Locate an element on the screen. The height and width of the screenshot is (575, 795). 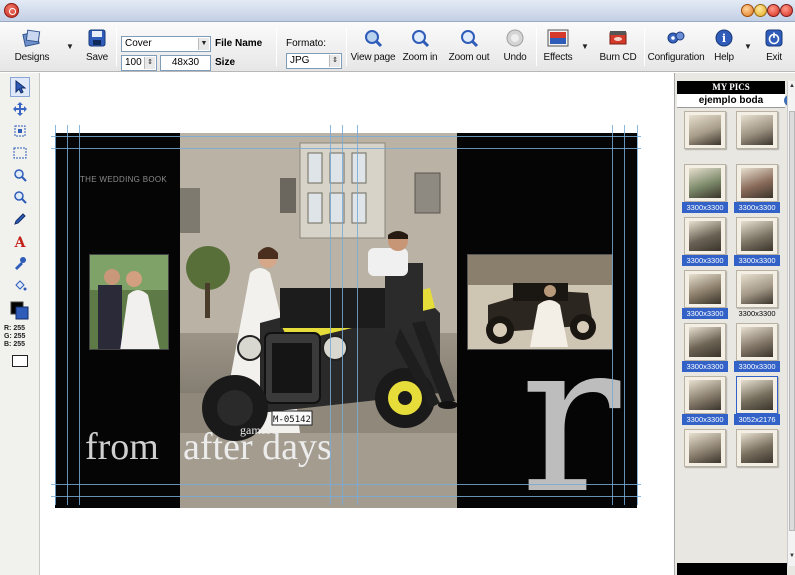
scroll-up-icon: ▲ is located at coordinates (792, 86).